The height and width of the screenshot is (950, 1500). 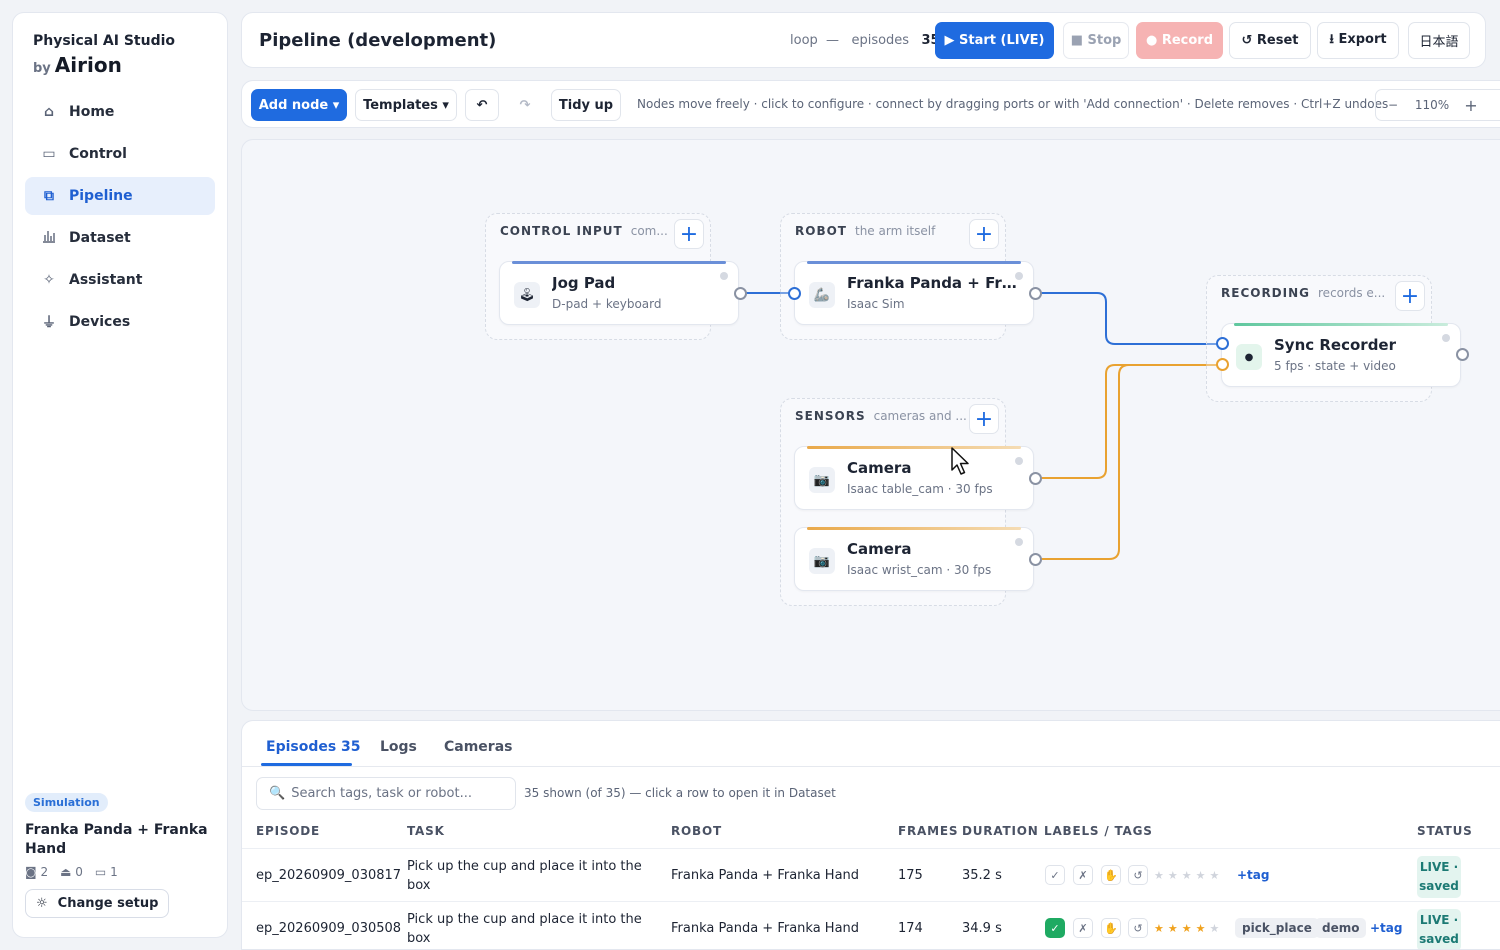 I want to click on node-camera-wrist: 📷 Camera Isaac wrist_cam · 30 fps, so click(x=914, y=559).